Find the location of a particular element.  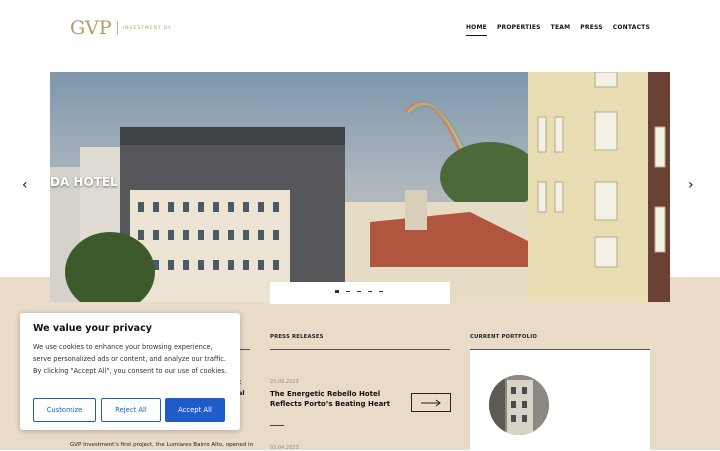

arrow-right-icon is located at coordinates (431, 402).